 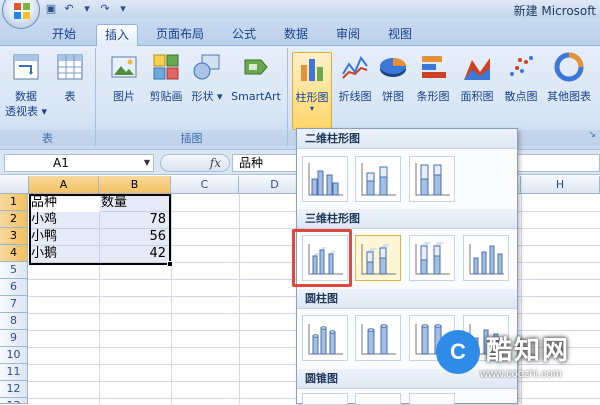 I want to click on cell-b4: 42, so click(x=135, y=253).